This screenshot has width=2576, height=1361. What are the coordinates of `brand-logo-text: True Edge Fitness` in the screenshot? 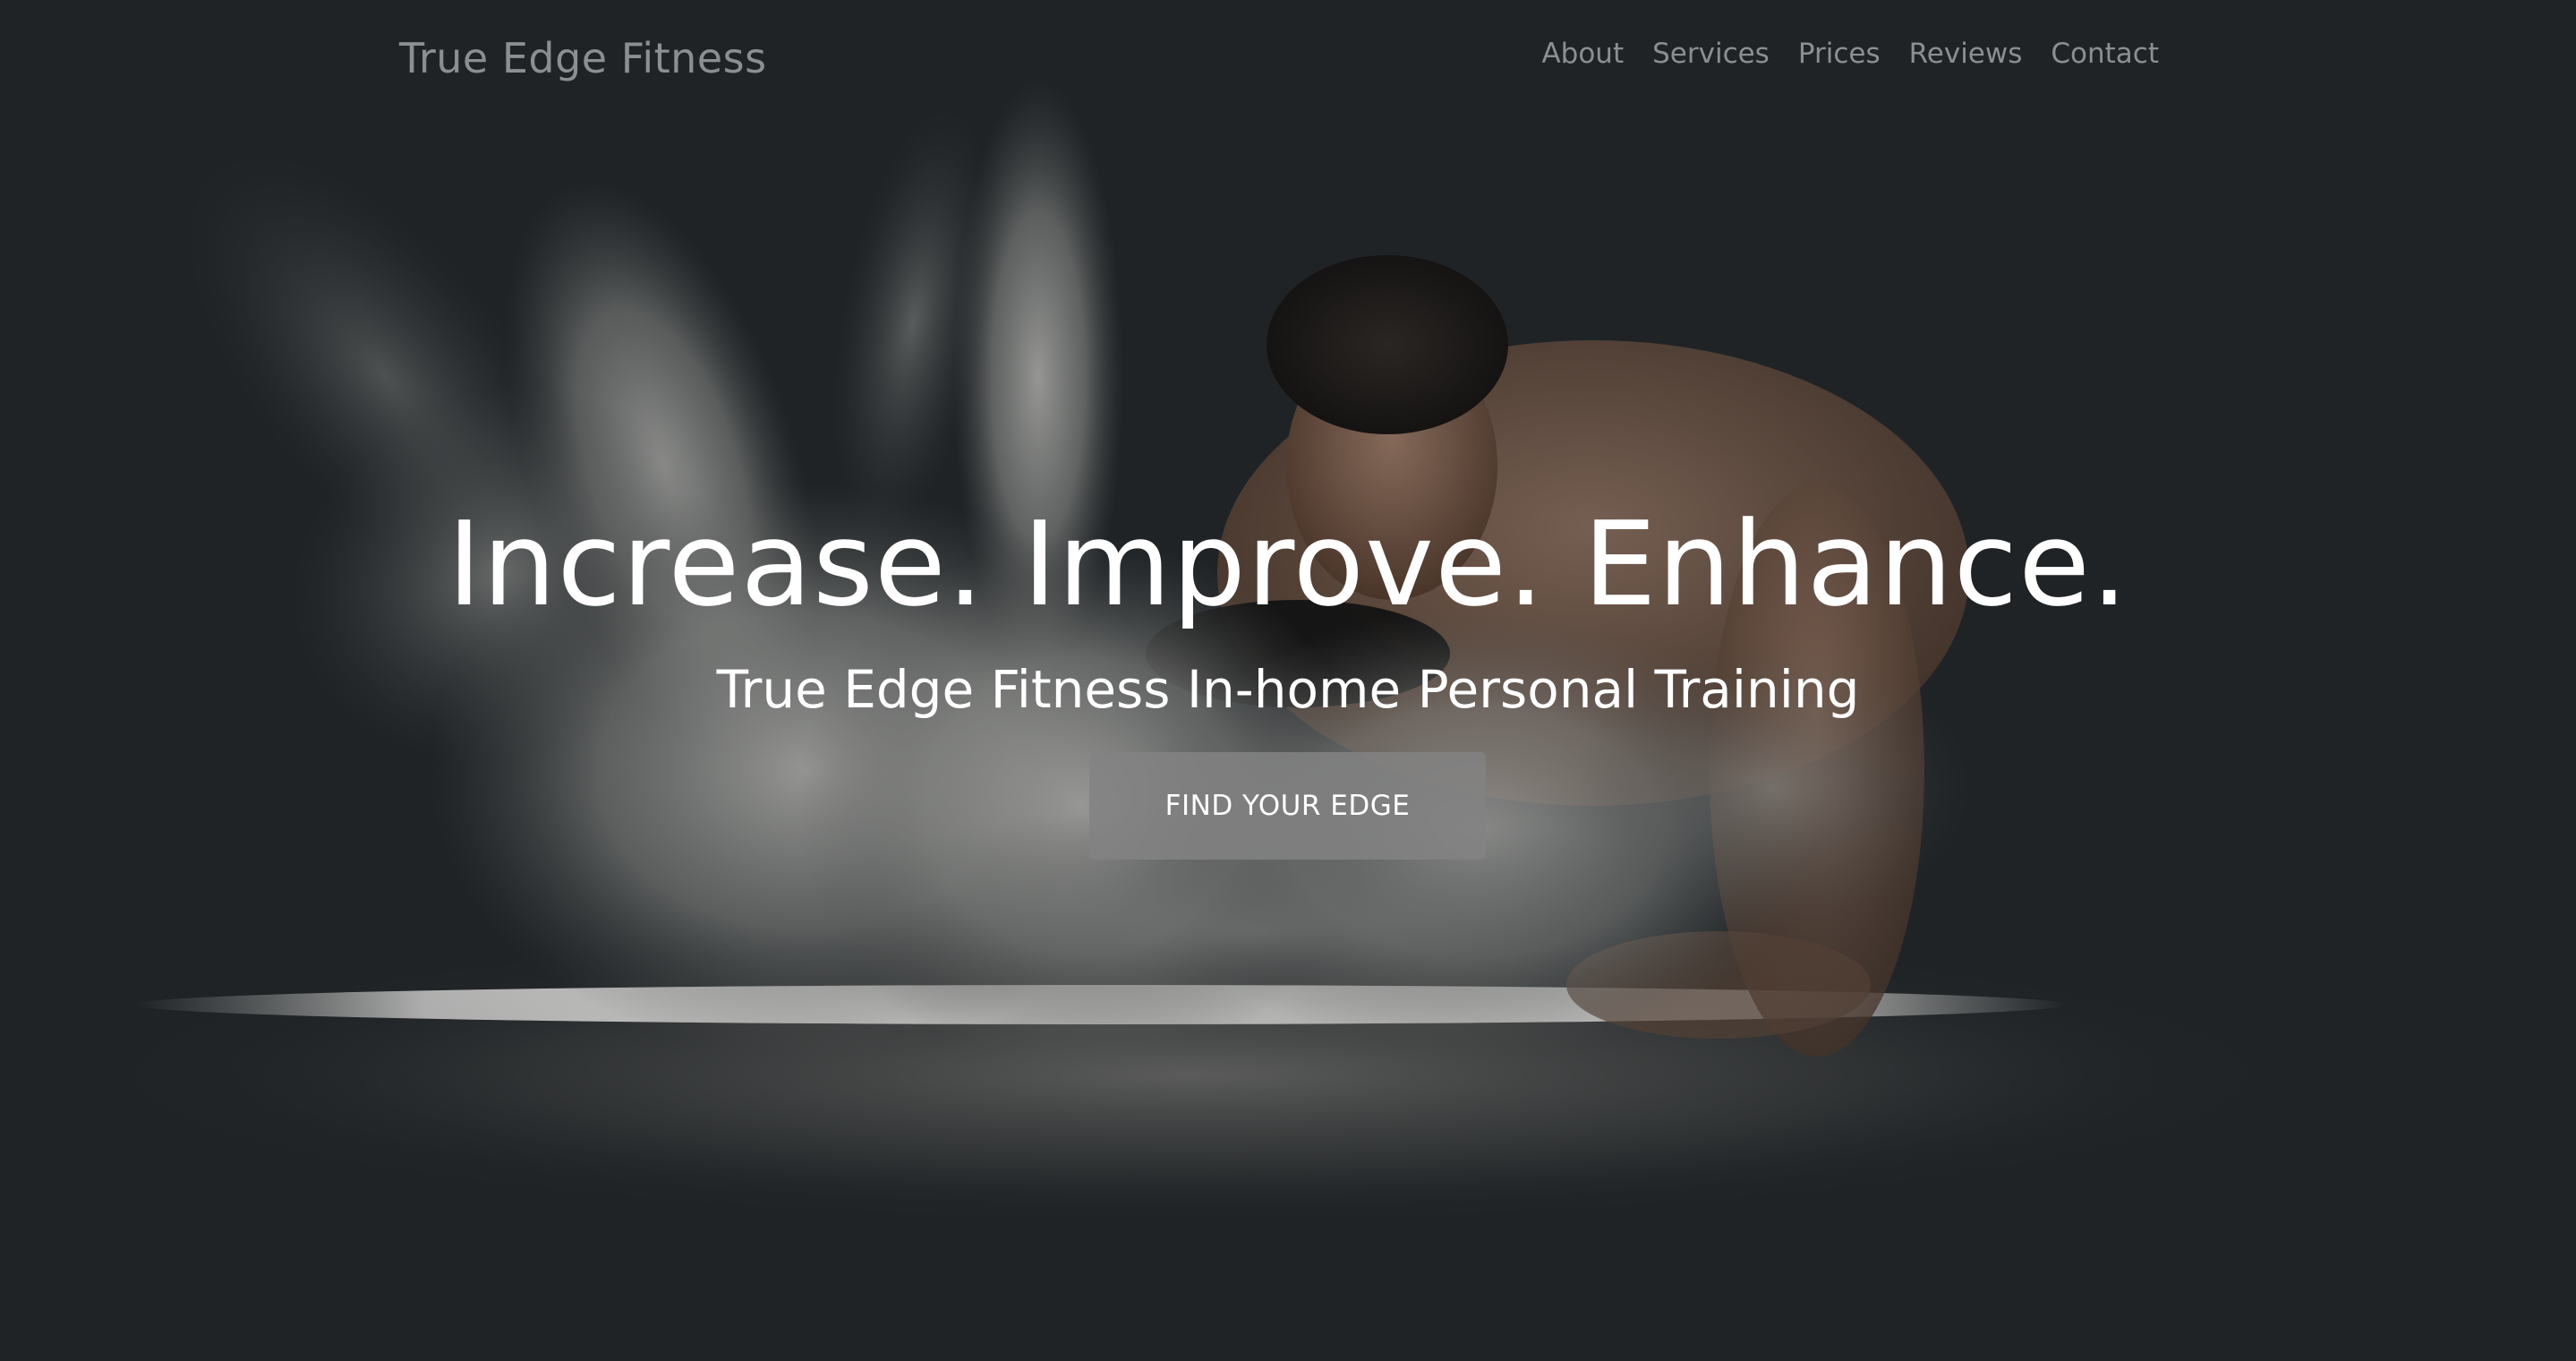 It's located at (583, 58).